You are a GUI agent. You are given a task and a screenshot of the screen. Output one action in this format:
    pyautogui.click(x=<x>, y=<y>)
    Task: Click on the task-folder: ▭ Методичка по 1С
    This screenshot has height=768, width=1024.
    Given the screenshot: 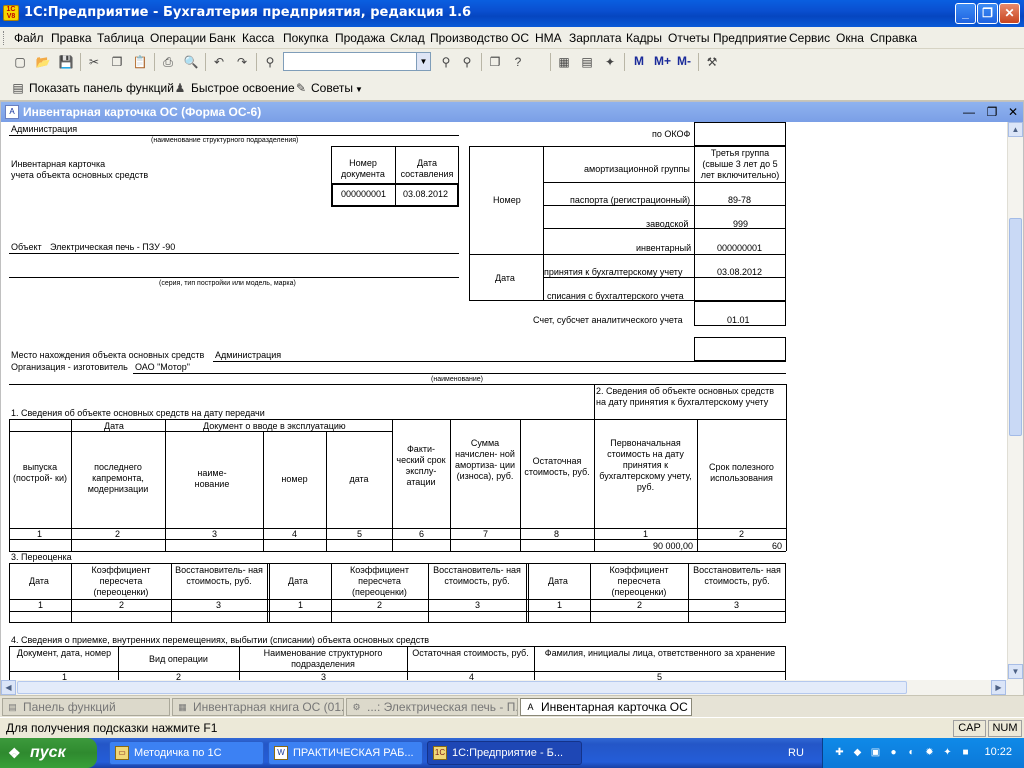 What is the action you would take?
    pyautogui.click(x=186, y=753)
    